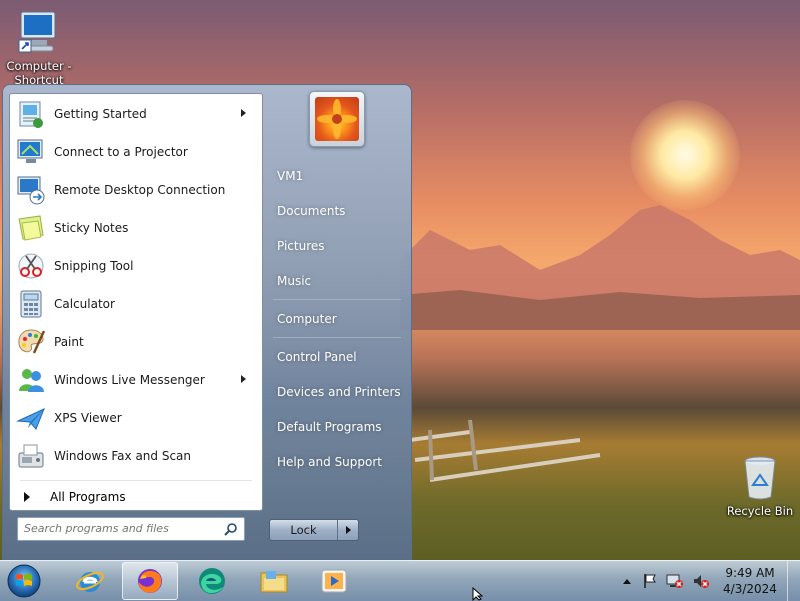 The height and width of the screenshot is (601, 800). I want to click on lock-button: Lock, so click(304, 530).